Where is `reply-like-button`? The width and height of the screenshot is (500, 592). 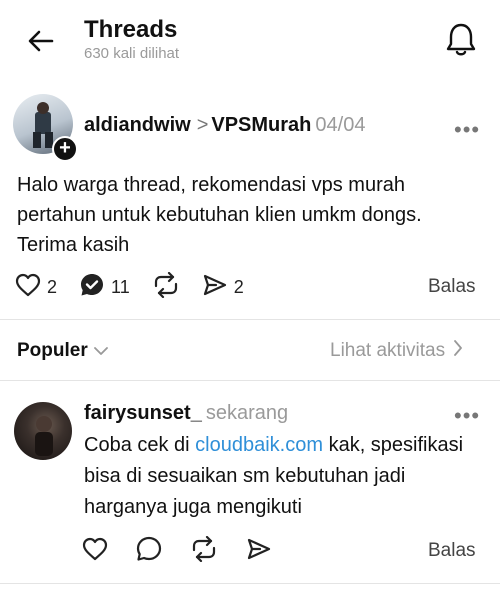 reply-like-button is located at coordinates (95, 551).